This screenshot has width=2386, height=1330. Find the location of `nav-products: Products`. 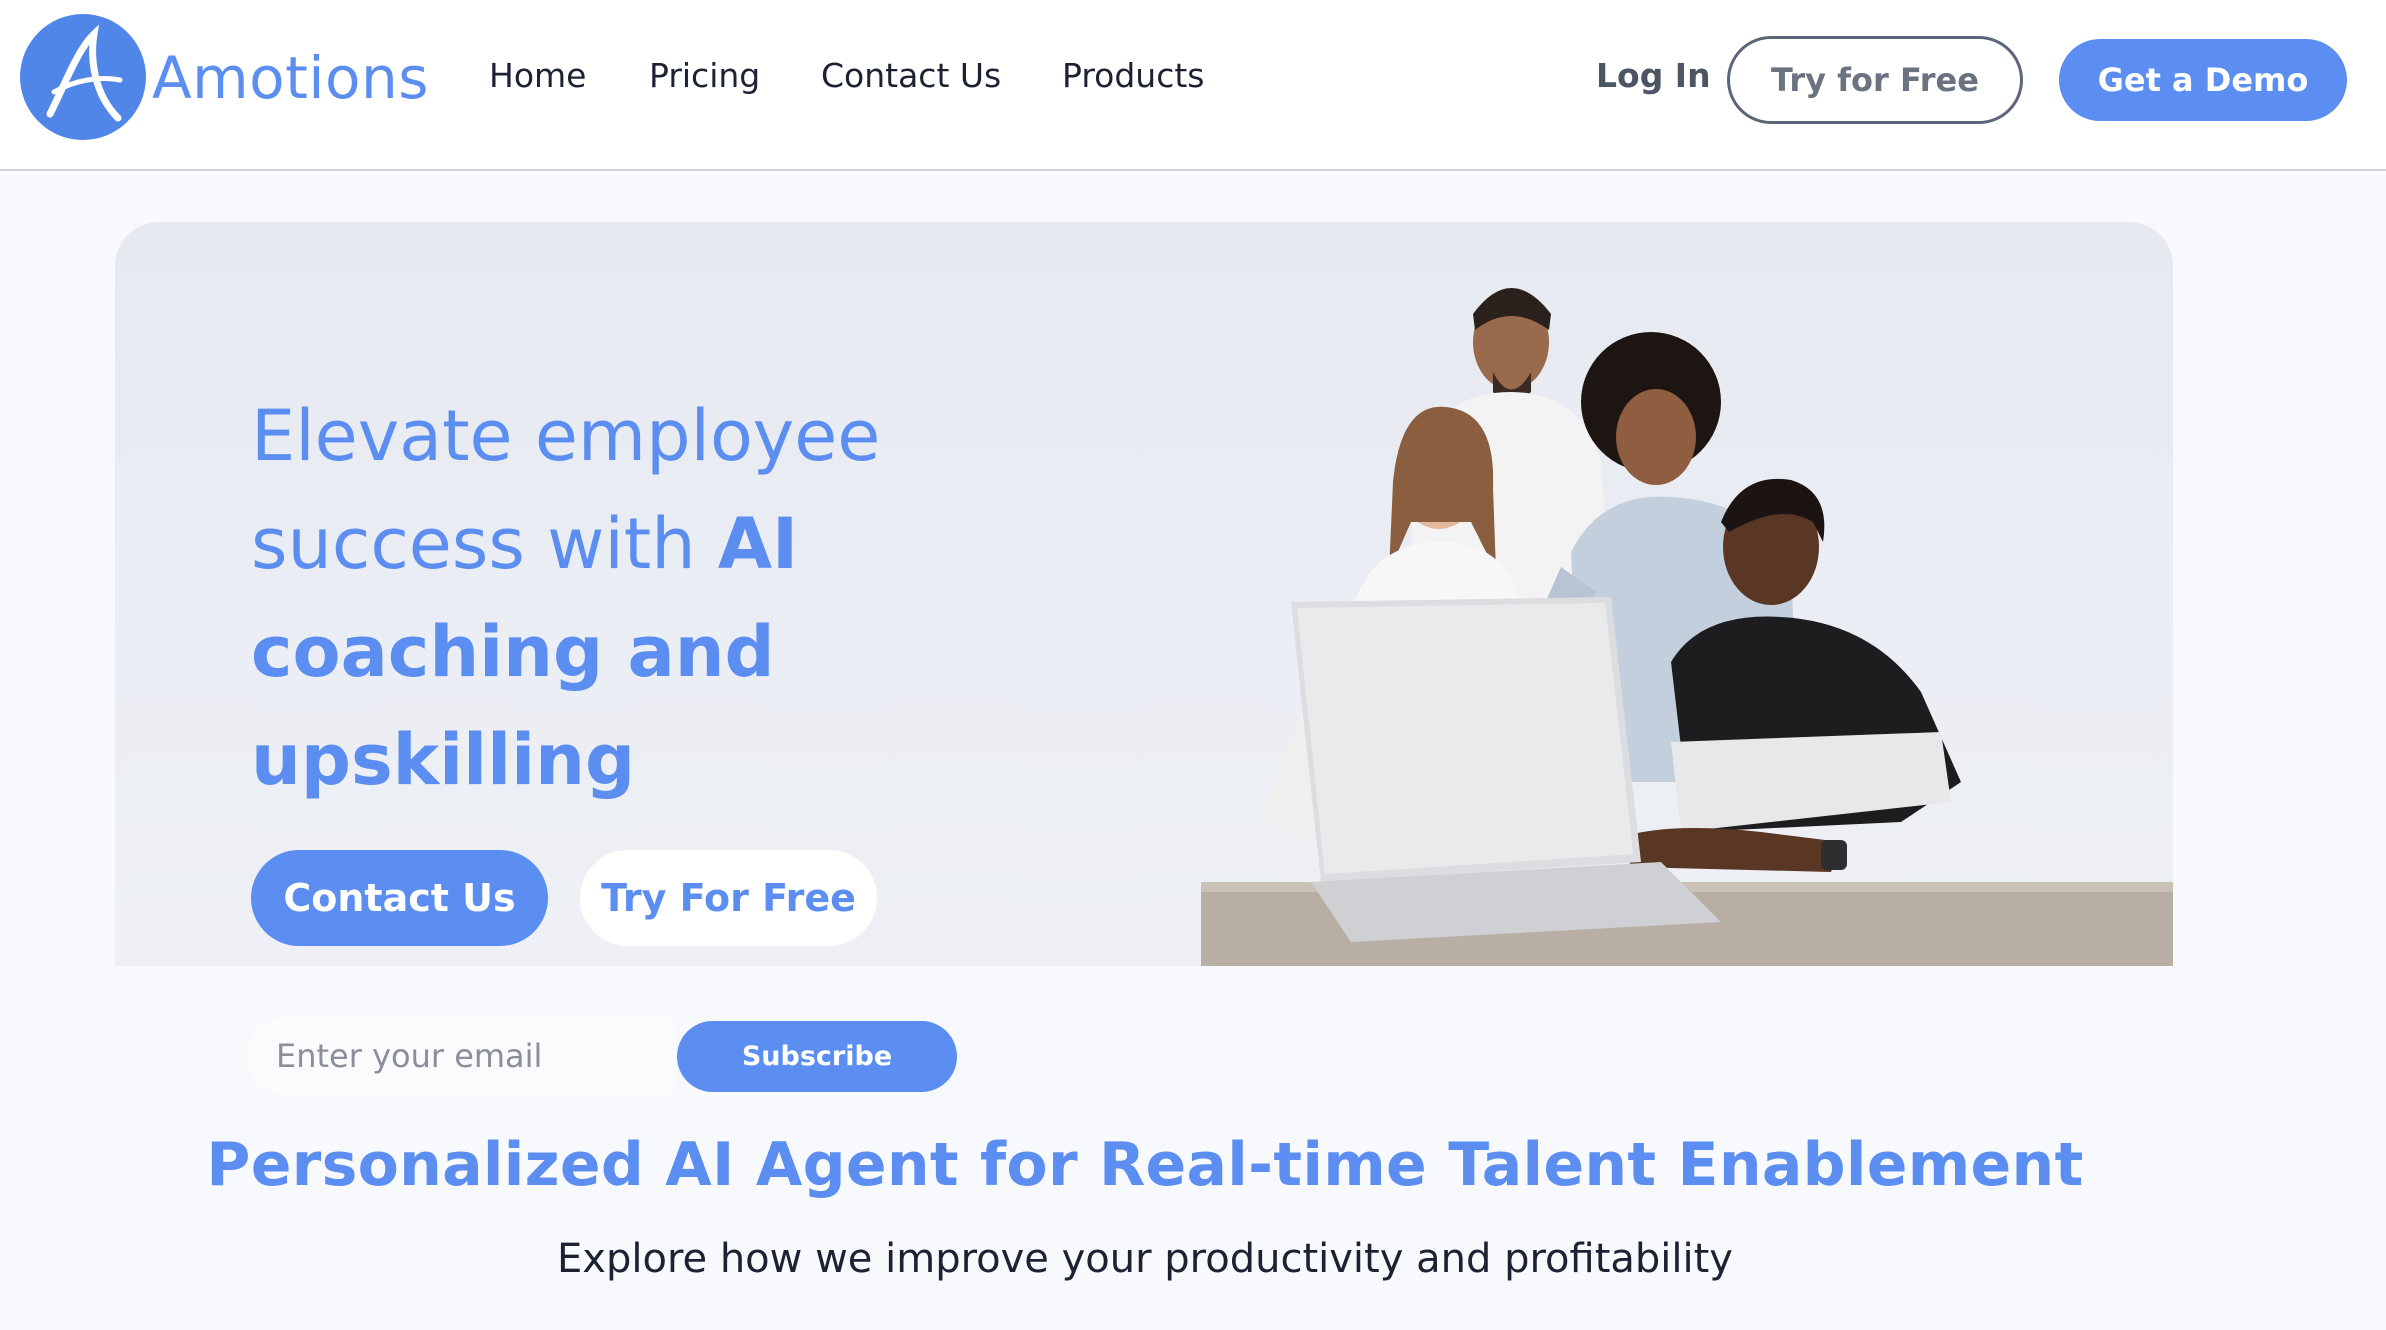

nav-products: Products is located at coordinates (1133, 75).